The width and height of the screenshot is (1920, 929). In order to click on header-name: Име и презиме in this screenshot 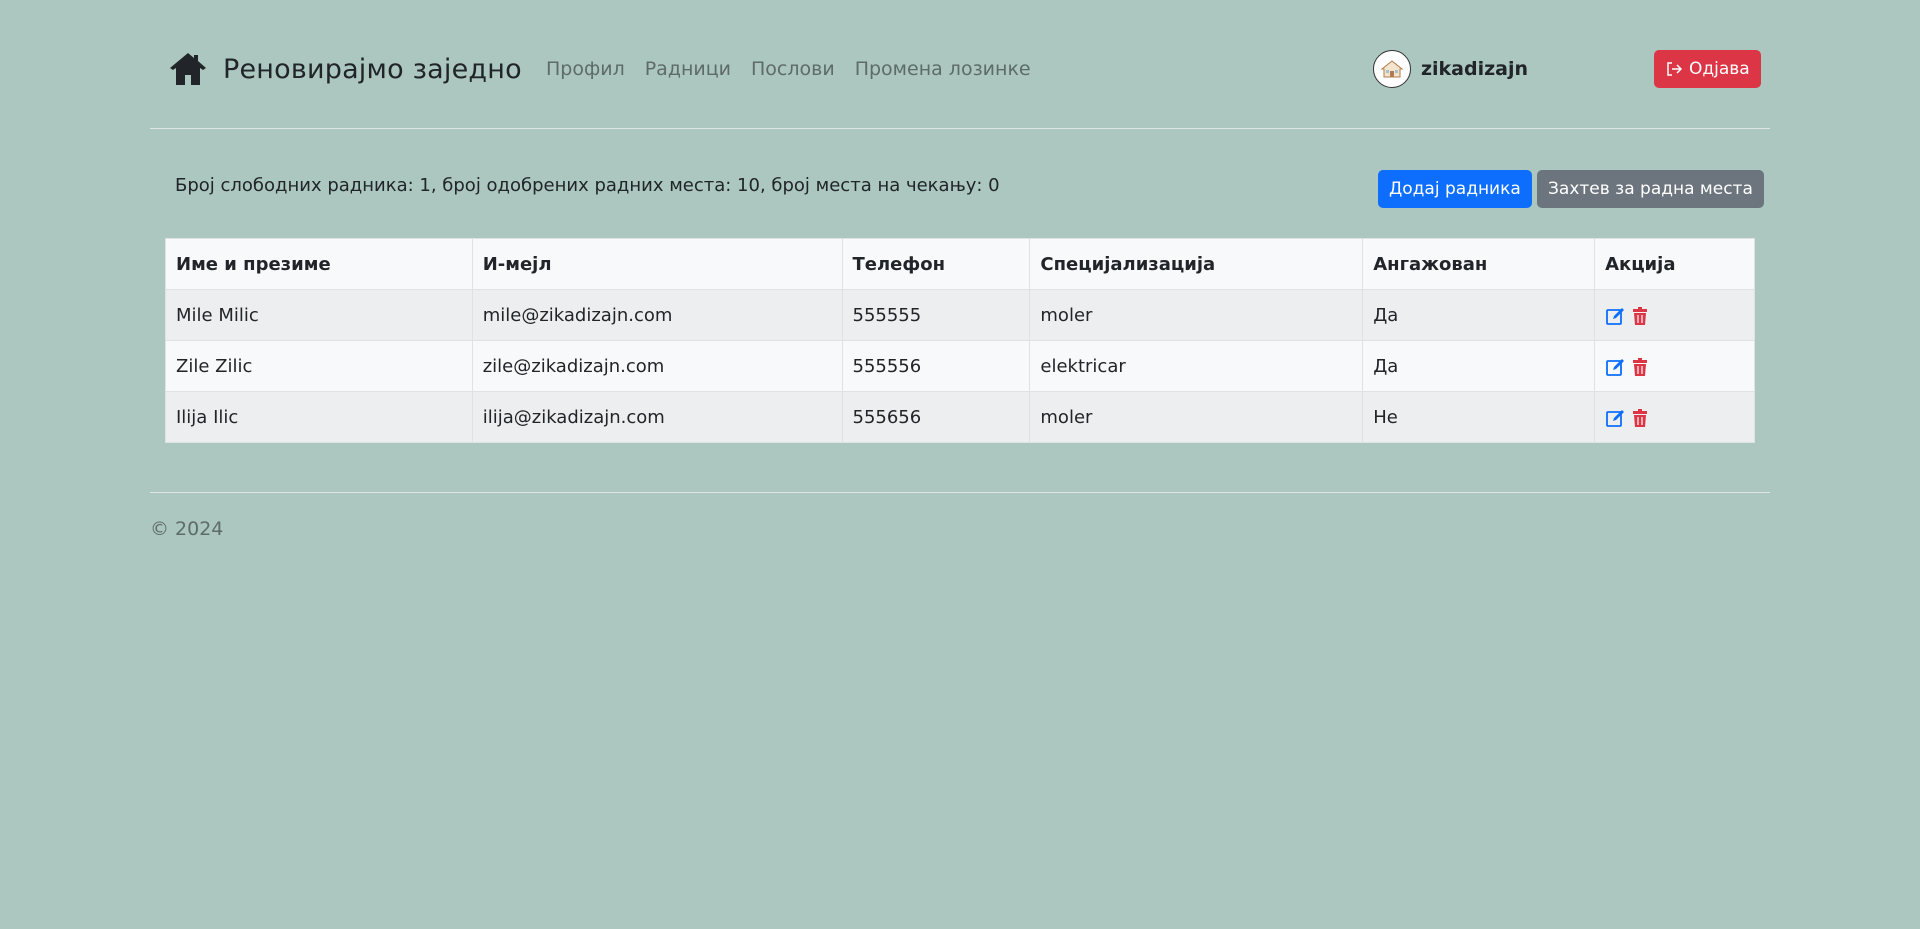, I will do `click(319, 264)`.